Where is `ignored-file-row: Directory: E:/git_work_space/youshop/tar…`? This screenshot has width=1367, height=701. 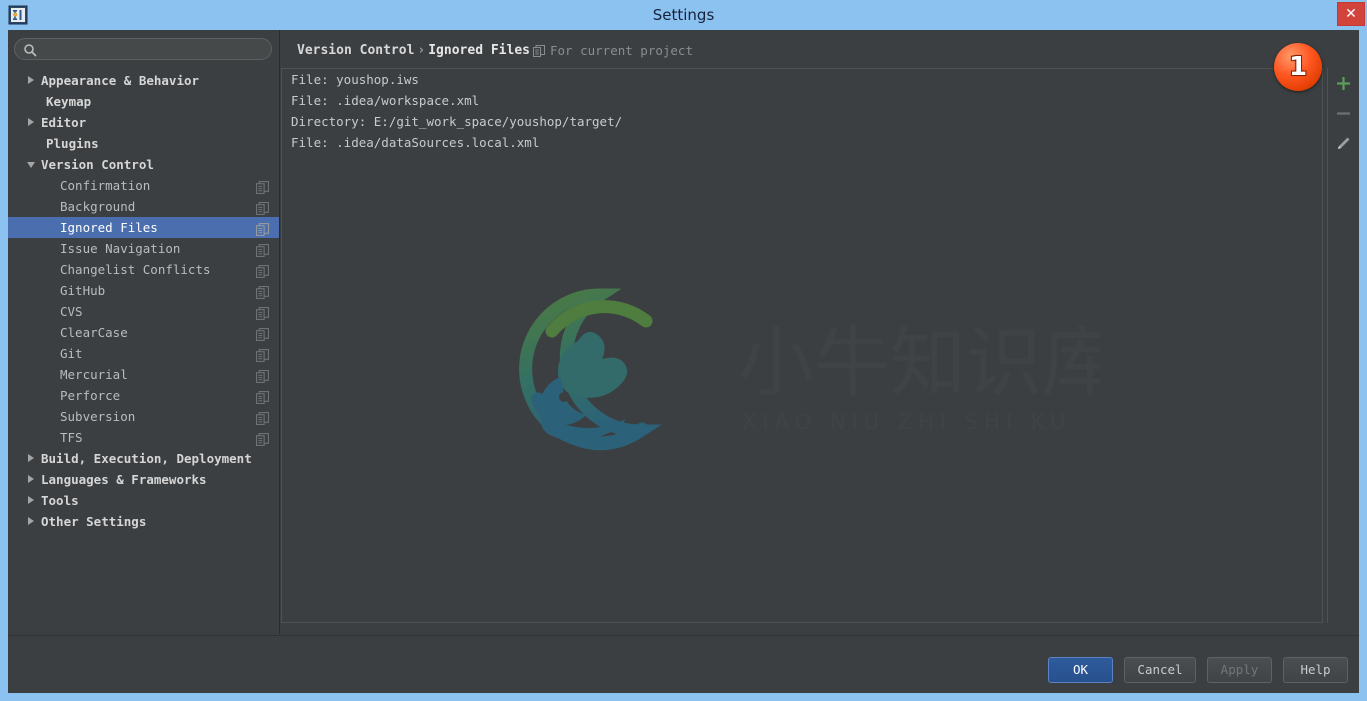
ignored-file-row: Directory: E:/git_work_space/youshop/tar… is located at coordinates (802, 121).